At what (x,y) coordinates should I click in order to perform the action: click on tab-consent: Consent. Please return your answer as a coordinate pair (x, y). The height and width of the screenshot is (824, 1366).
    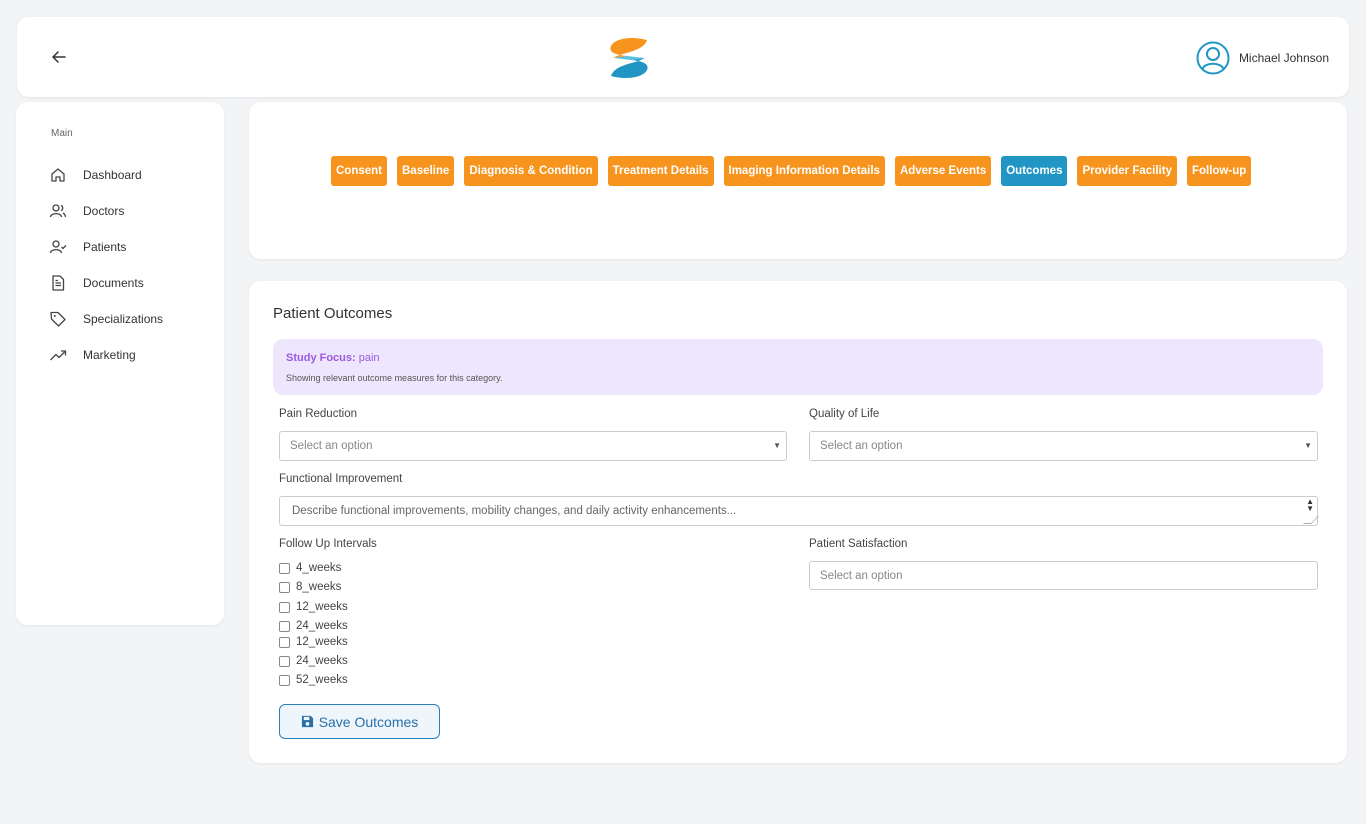
    Looking at the image, I should click on (359, 171).